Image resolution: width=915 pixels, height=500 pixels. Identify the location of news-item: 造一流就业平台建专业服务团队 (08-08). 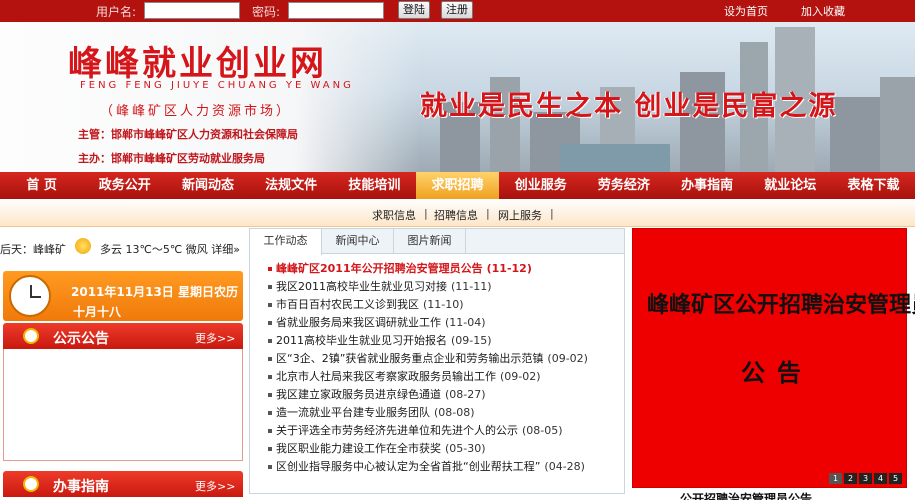
(445, 413).